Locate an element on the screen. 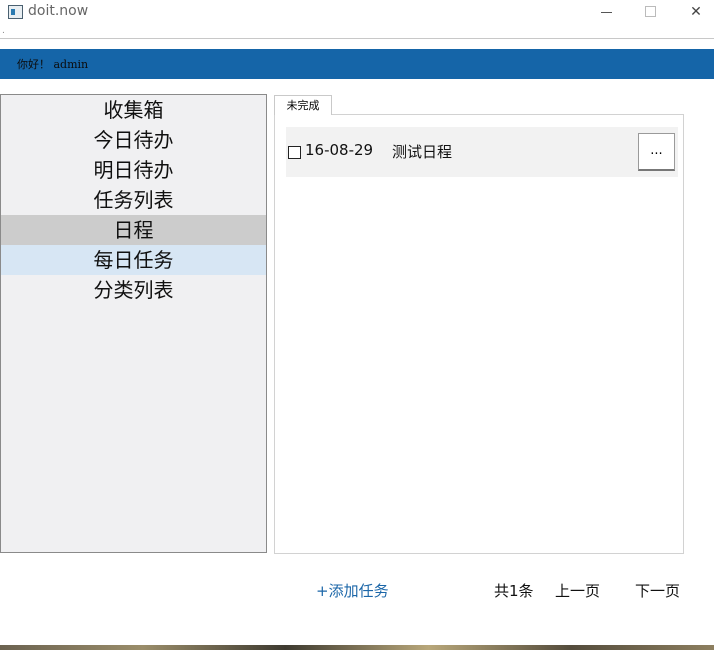 The image size is (714, 650). add-task-link: +添加任务 is located at coordinates (352, 590).